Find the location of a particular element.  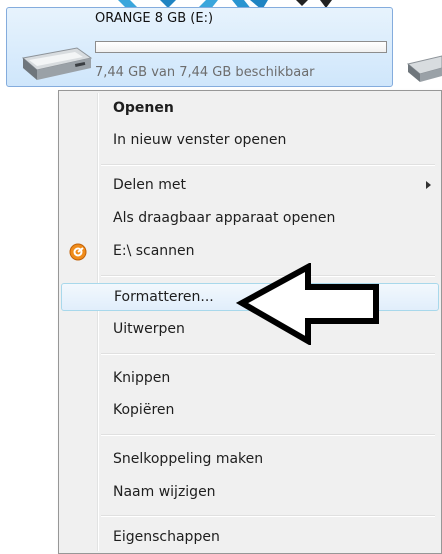

next-drive-icon is located at coordinates (421, 67).